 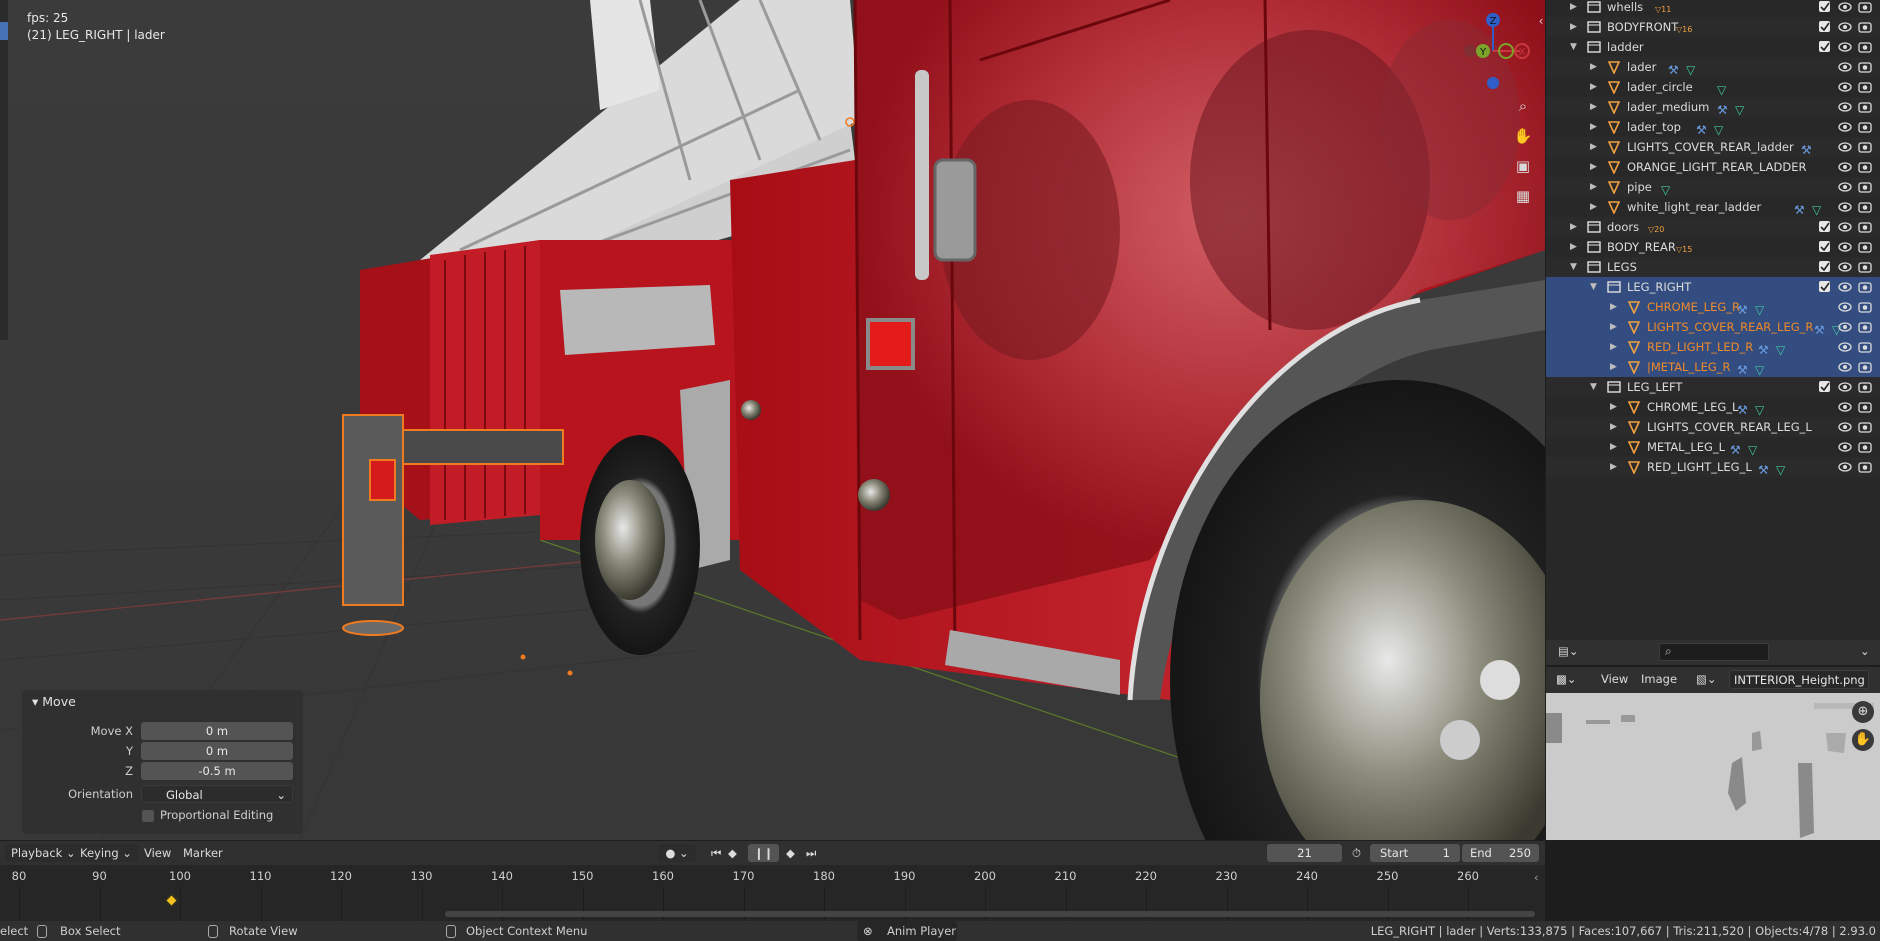 I want to click on operator-panel-header: ▾ Move, so click(x=162, y=702).